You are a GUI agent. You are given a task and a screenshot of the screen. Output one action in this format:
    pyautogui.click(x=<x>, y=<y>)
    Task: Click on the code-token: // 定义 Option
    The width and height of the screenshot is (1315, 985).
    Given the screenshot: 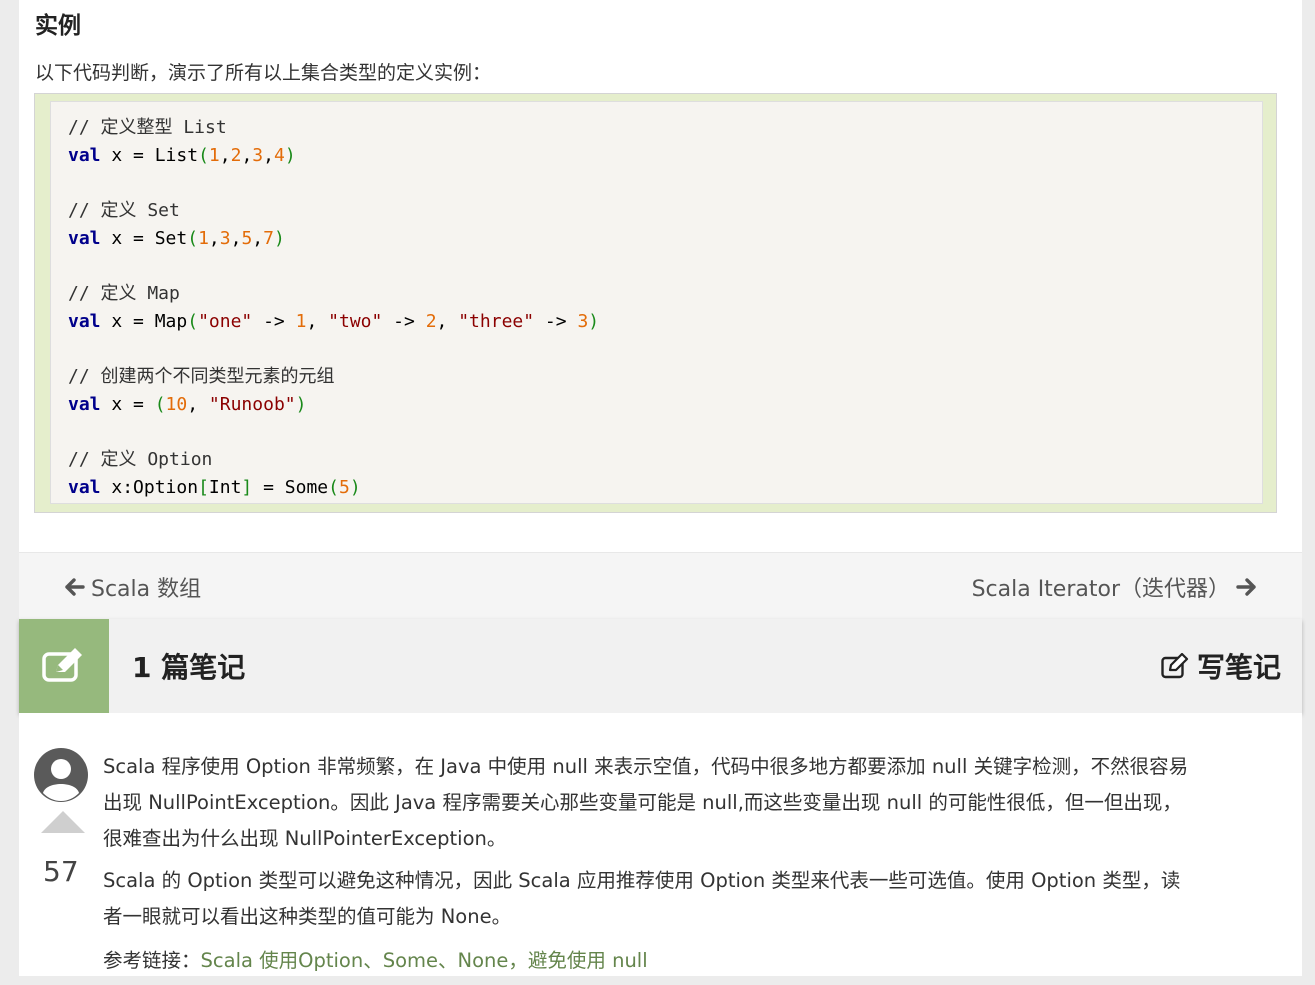 What is the action you would take?
    pyautogui.click(x=140, y=460)
    